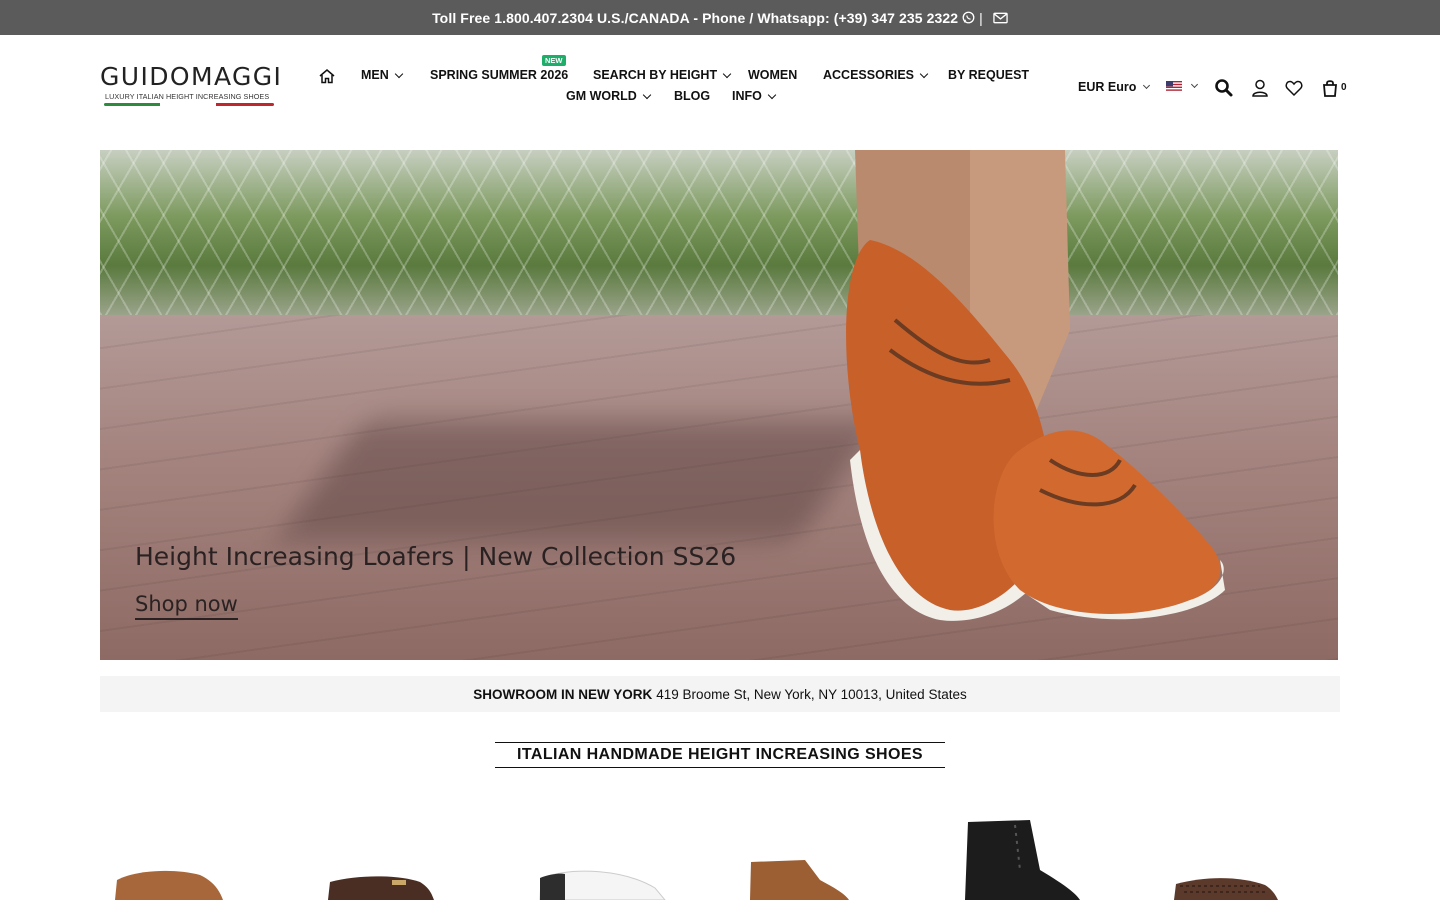 This screenshot has width=1440, height=900. I want to click on cart-count: 0, so click(1344, 87).